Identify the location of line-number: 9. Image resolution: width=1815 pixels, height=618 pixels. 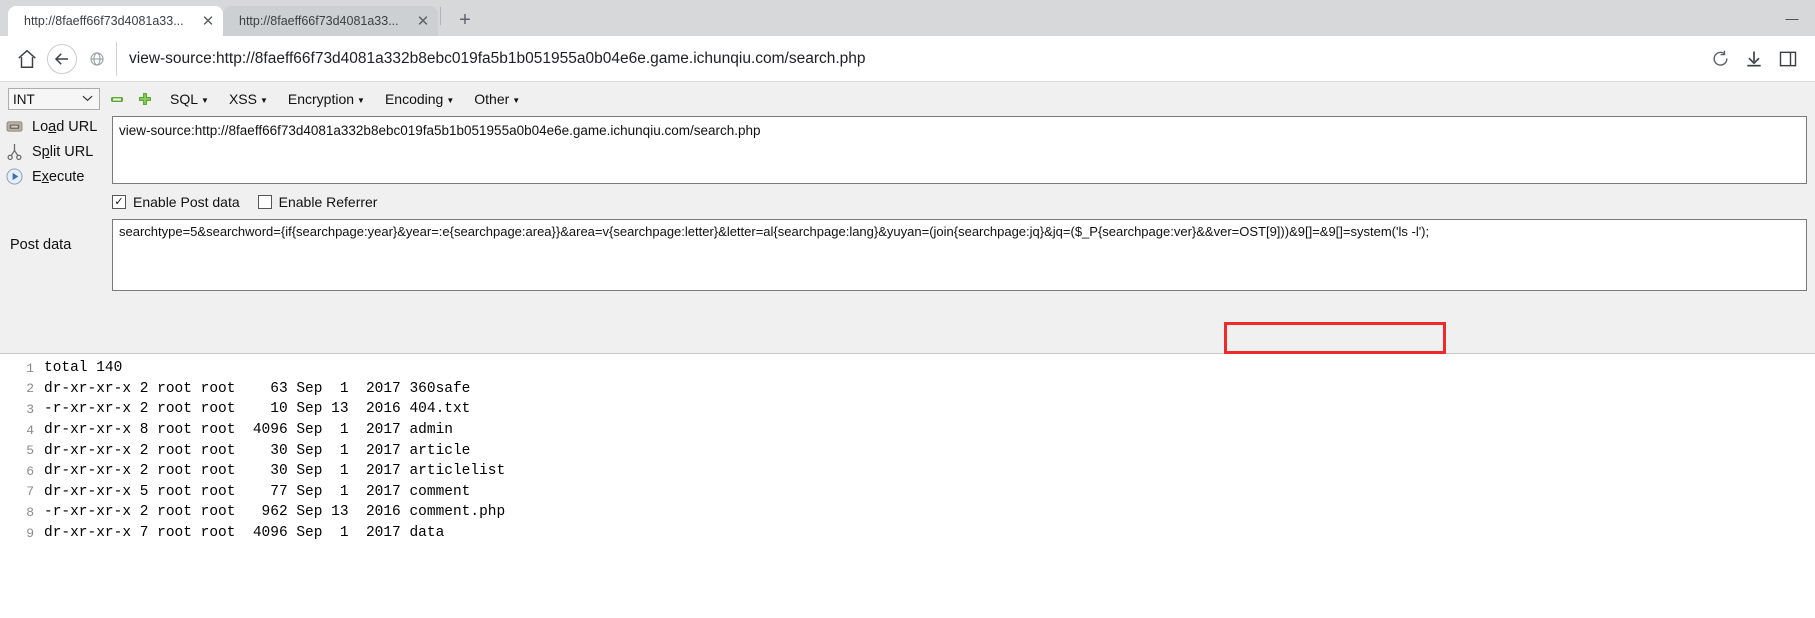
(30, 533).